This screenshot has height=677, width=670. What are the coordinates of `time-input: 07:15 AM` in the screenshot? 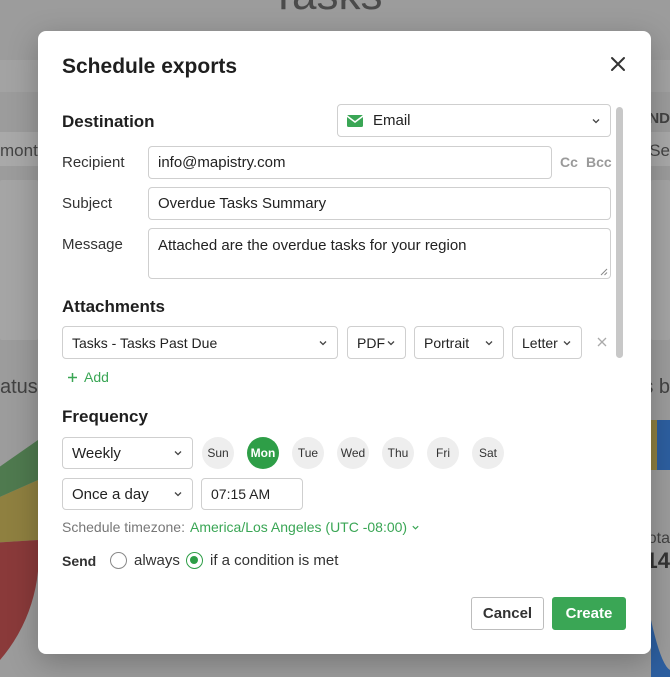 It's located at (252, 494).